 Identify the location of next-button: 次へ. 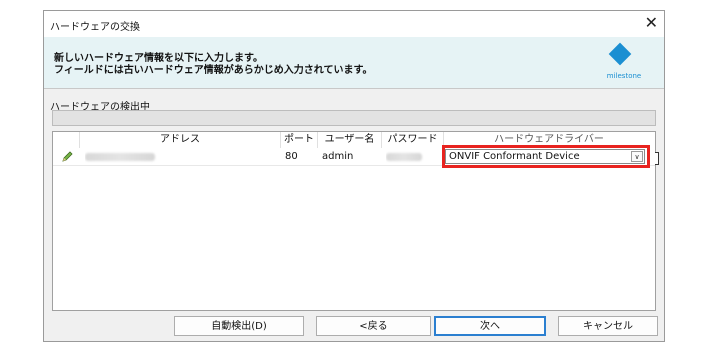
(490, 326).